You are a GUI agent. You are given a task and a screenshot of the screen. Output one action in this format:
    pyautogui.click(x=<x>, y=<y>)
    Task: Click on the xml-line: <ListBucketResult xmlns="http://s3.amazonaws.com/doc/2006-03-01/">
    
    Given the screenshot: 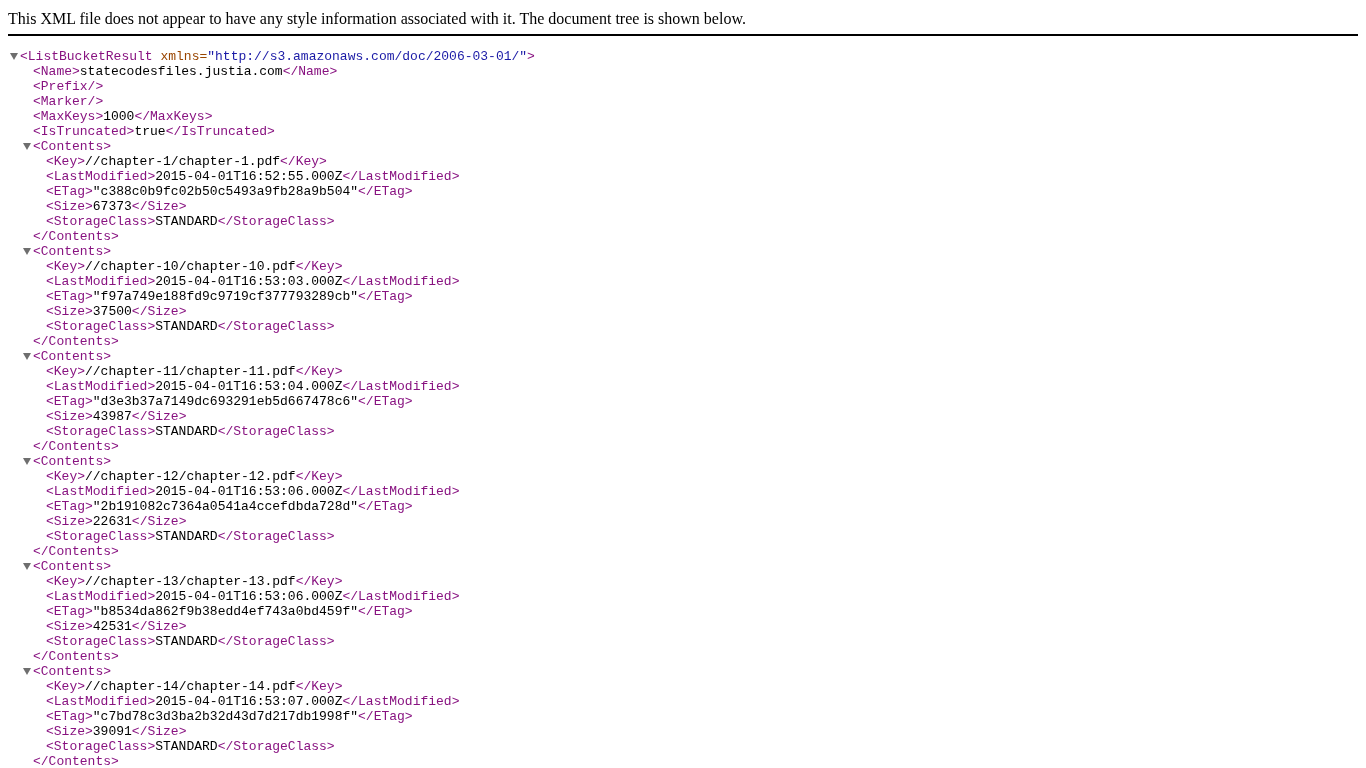 What is the action you would take?
    pyautogui.click(x=277, y=56)
    